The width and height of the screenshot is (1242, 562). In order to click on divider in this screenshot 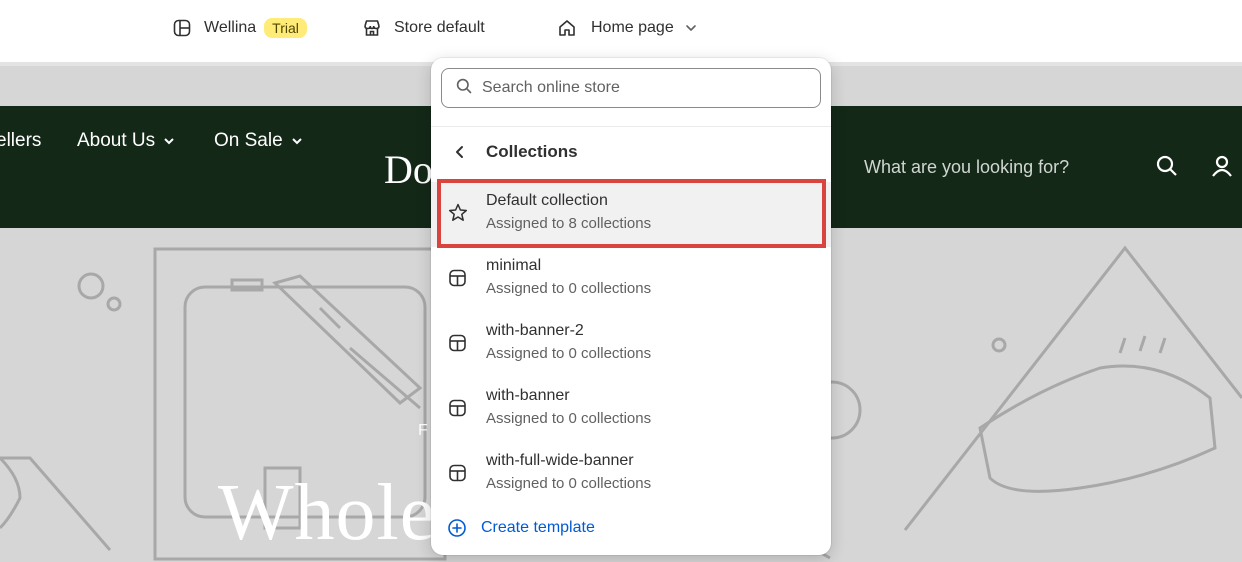, I will do `click(631, 126)`.